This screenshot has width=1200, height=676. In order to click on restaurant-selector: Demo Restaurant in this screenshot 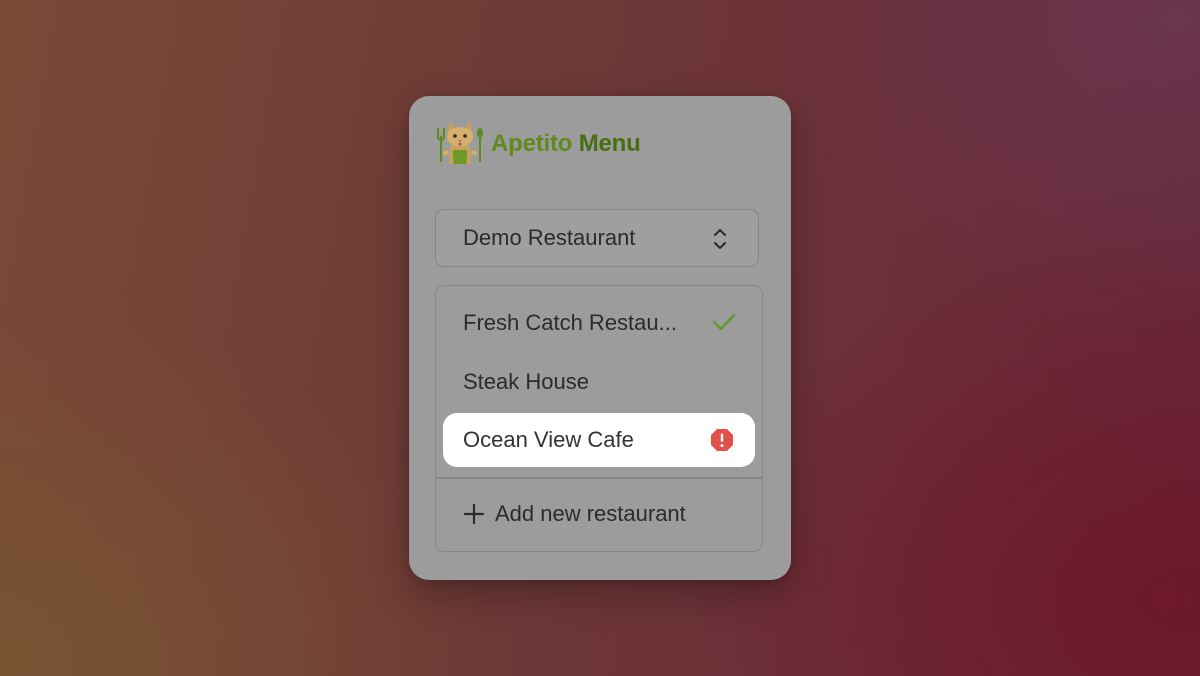, I will do `click(597, 238)`.